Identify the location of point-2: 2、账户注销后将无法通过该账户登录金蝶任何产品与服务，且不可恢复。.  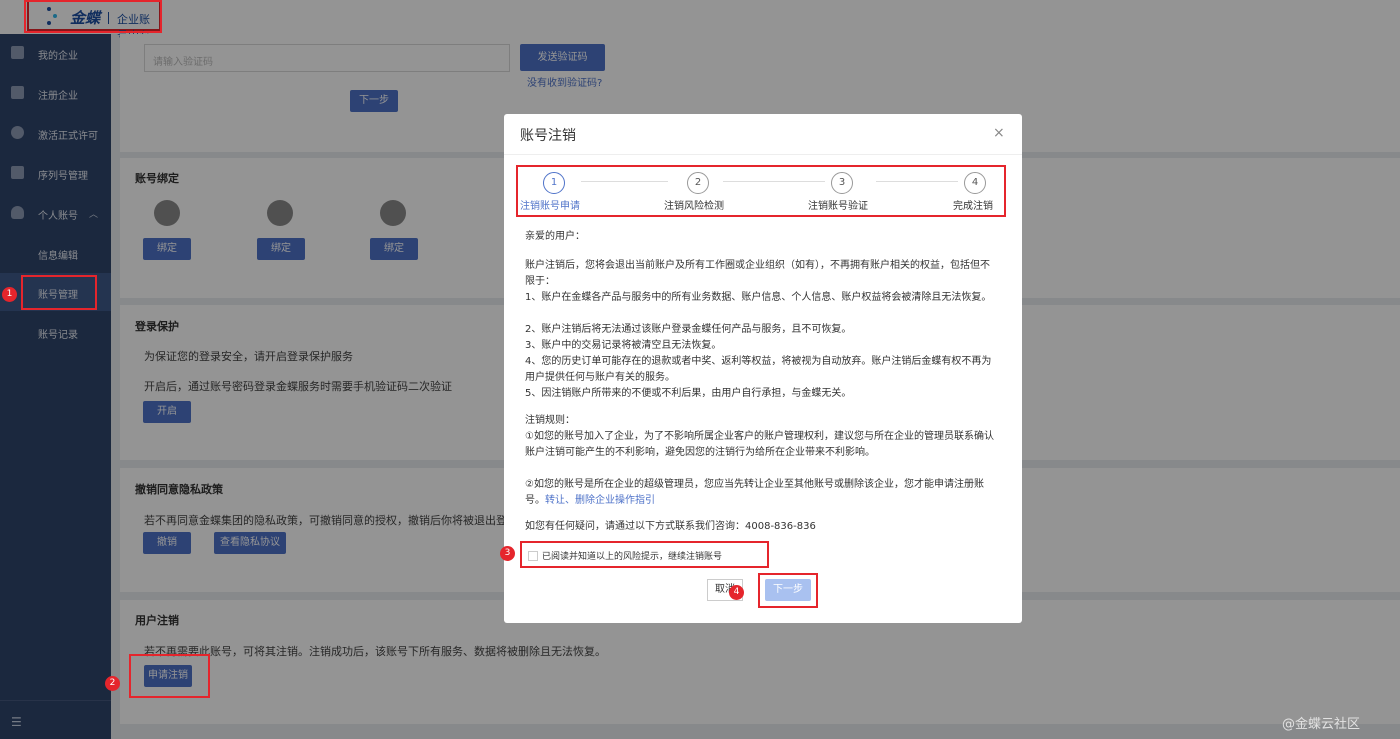
(688, 329).